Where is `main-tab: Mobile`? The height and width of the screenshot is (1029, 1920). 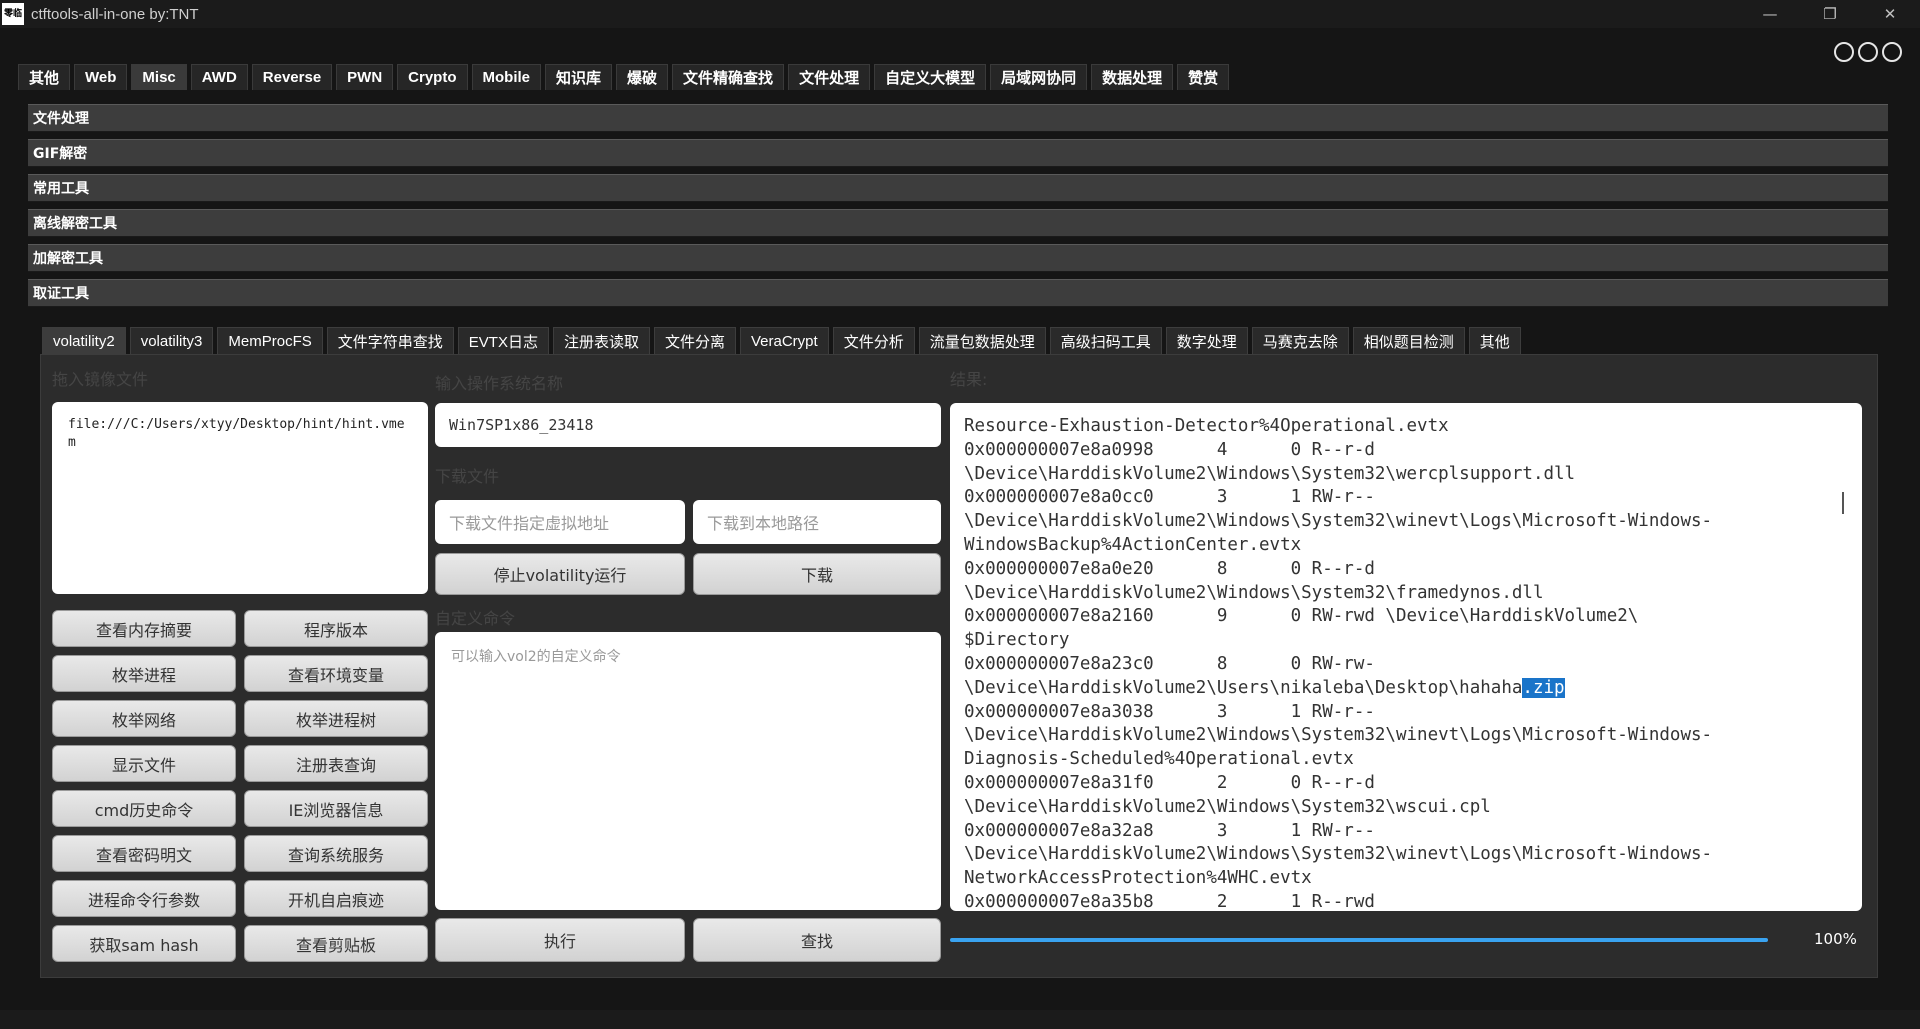 main-tab: Mobile is located at coordinates (506, 77).